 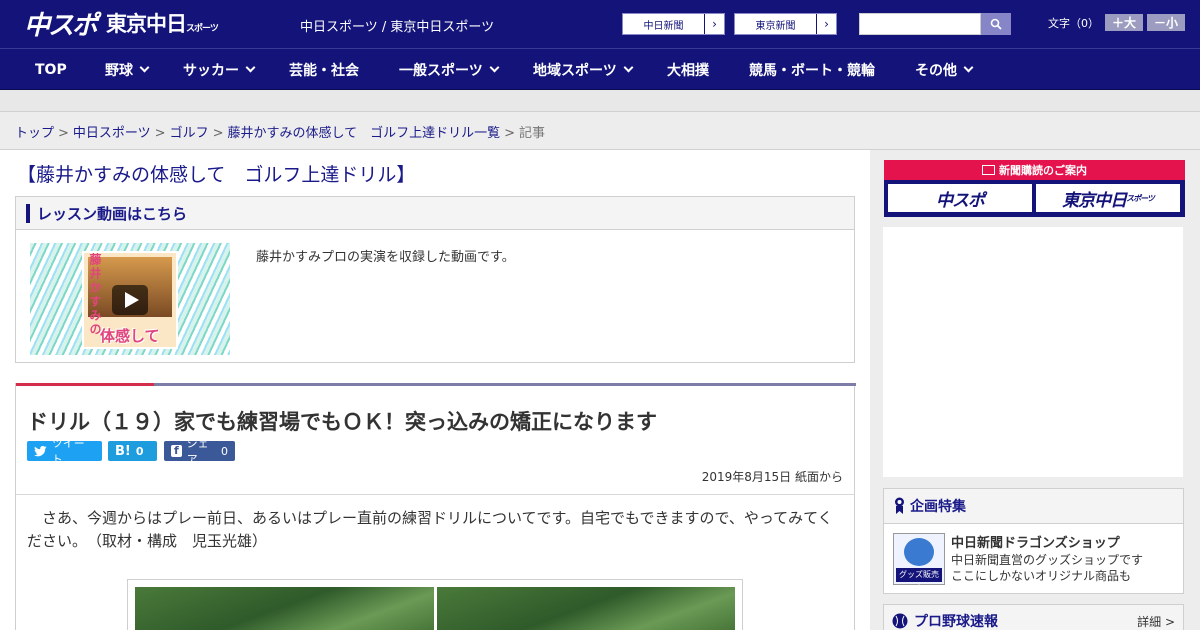 What do you see at coordinates (1033, 352) in the screenshot?
I see `advertisement-slot` at bounding box center [1033, 352].